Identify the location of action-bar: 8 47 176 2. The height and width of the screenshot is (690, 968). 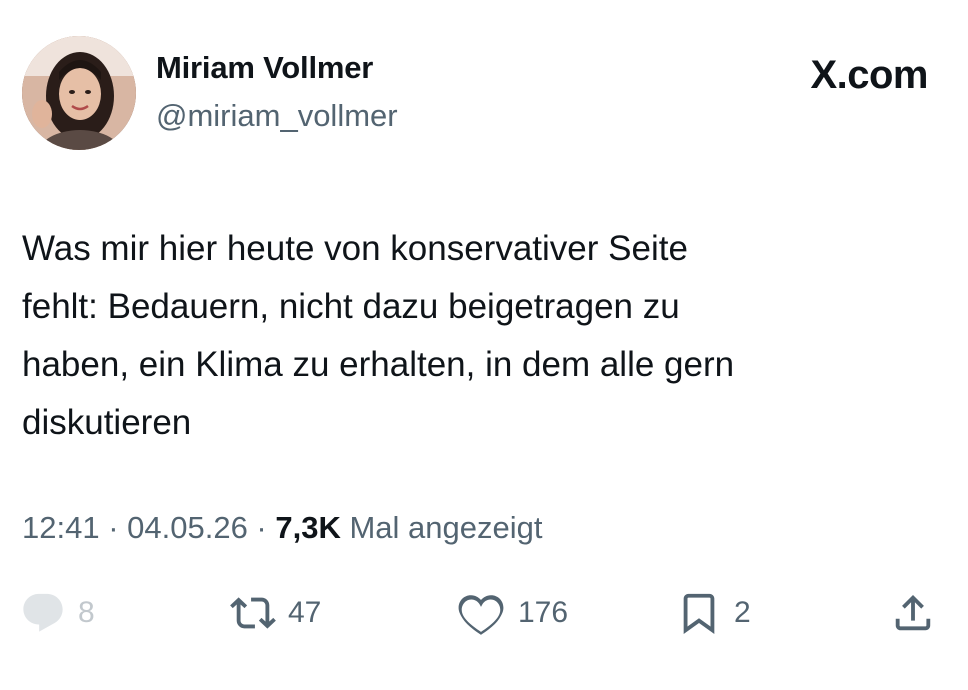
(484, 615).